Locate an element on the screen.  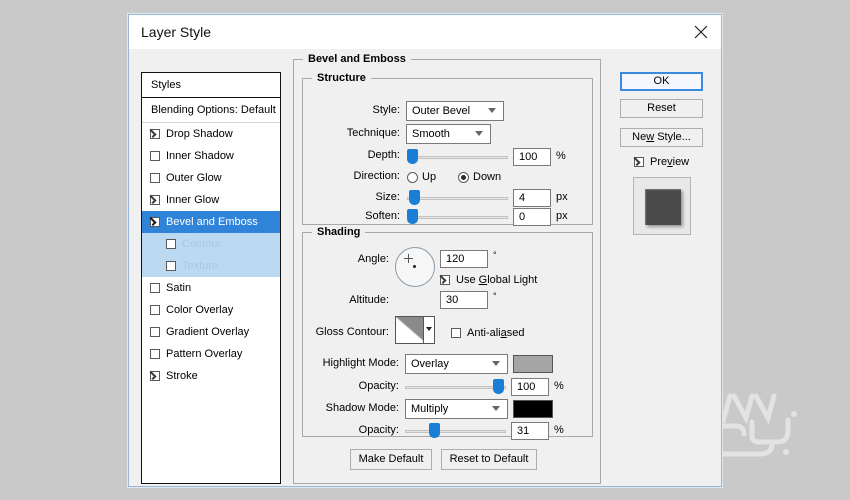
highlight-opacity-unit: % is located at coordinates (559, 386).